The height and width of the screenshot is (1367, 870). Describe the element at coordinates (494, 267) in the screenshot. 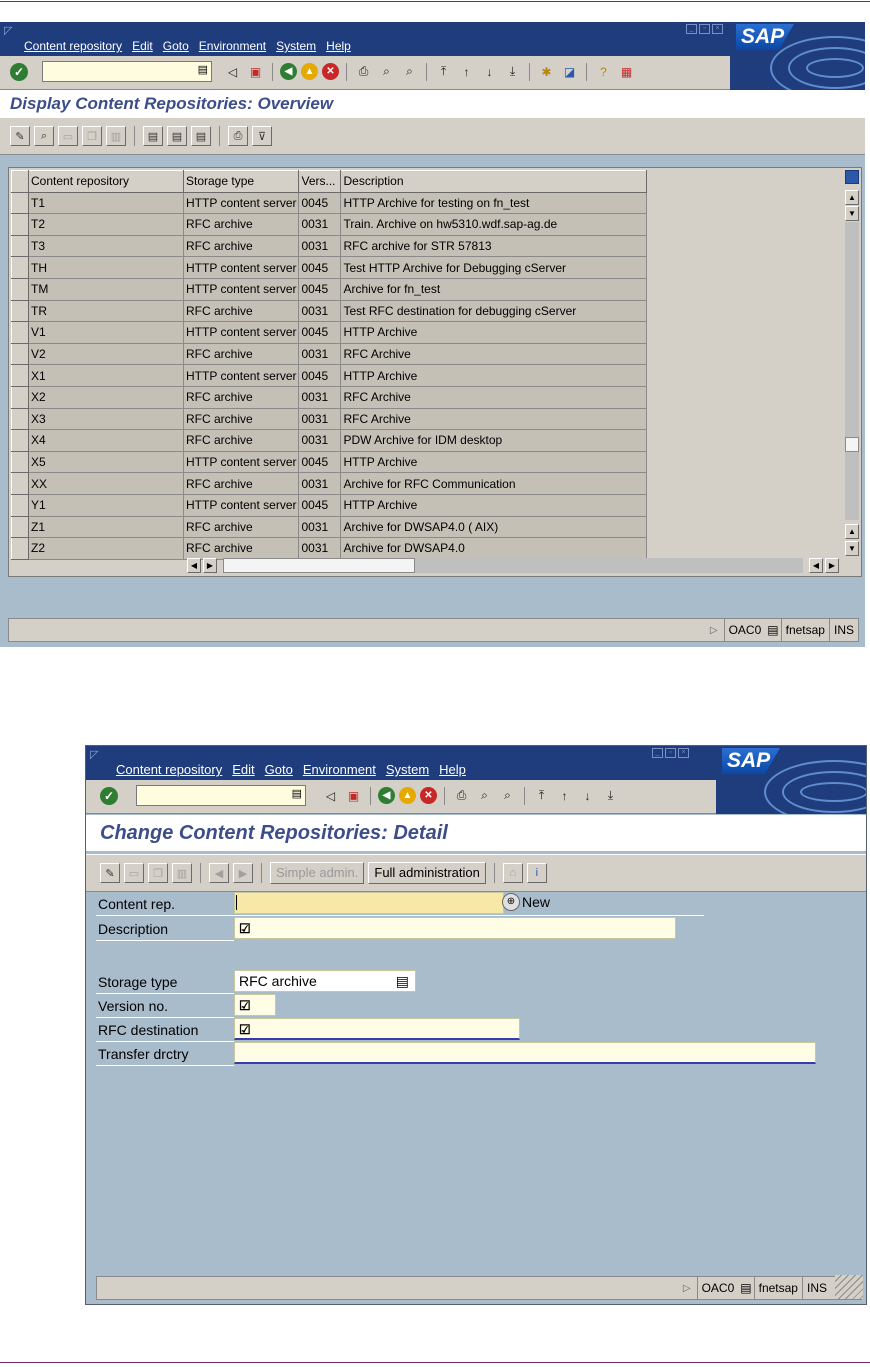

I see `cell-description: Test HTTP Archive for Debugging cServer` at that location.